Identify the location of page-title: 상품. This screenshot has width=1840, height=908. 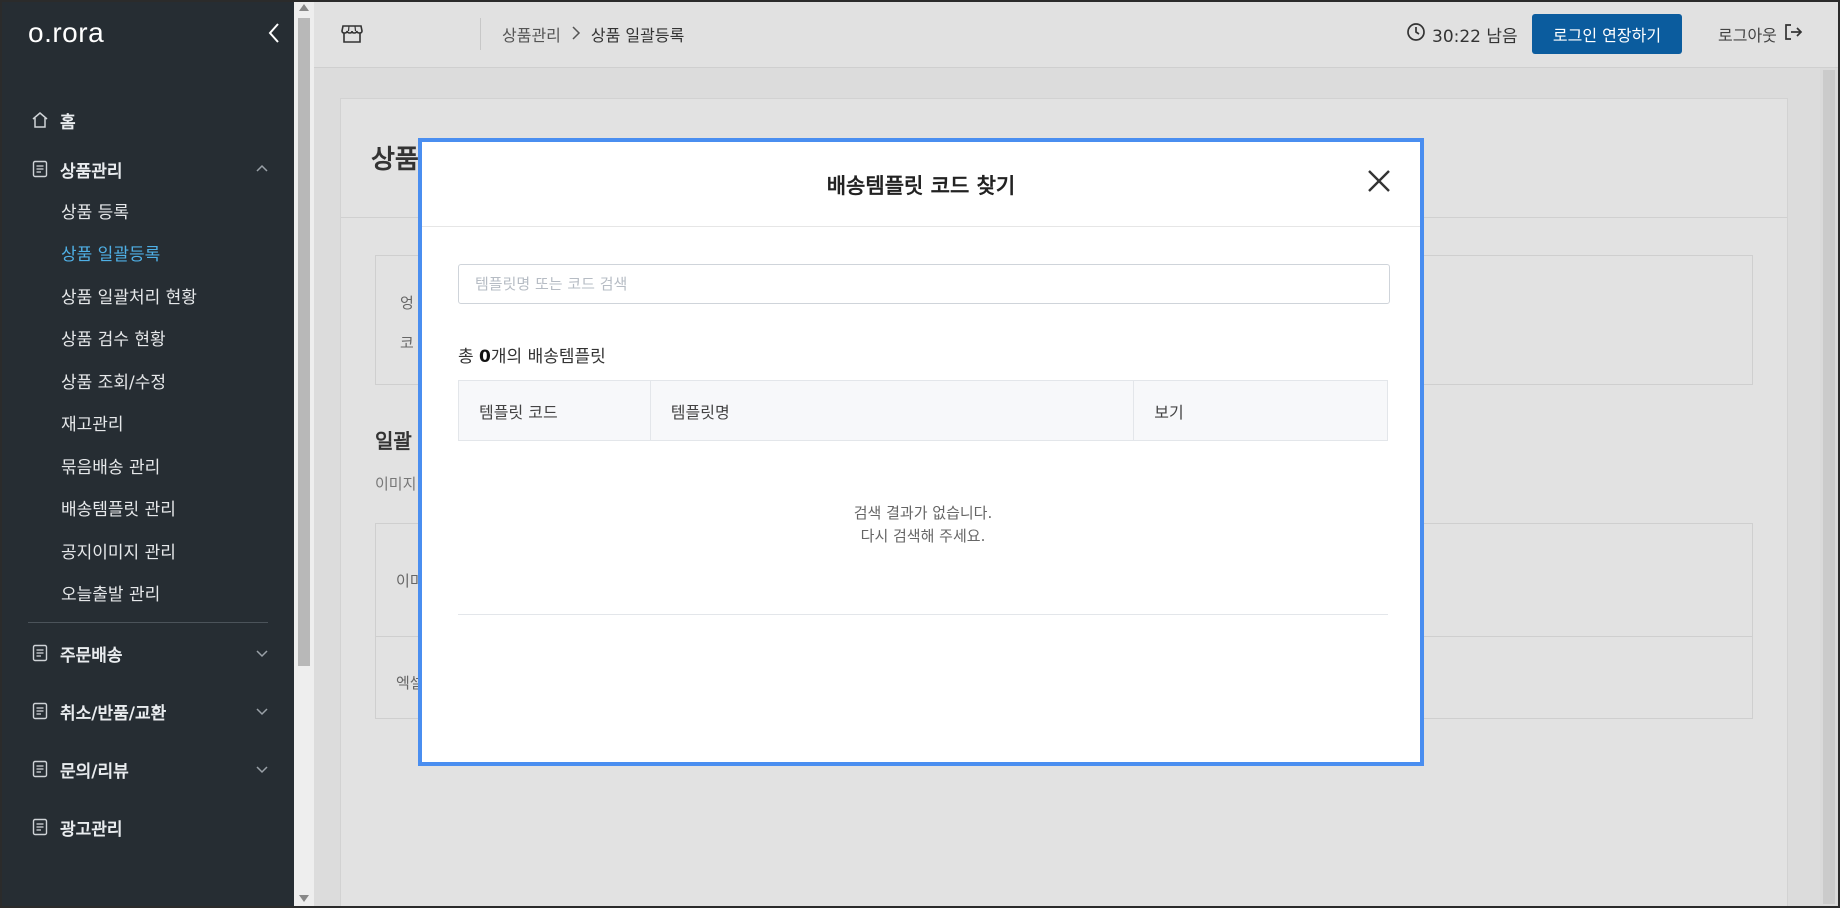
(395, 160).